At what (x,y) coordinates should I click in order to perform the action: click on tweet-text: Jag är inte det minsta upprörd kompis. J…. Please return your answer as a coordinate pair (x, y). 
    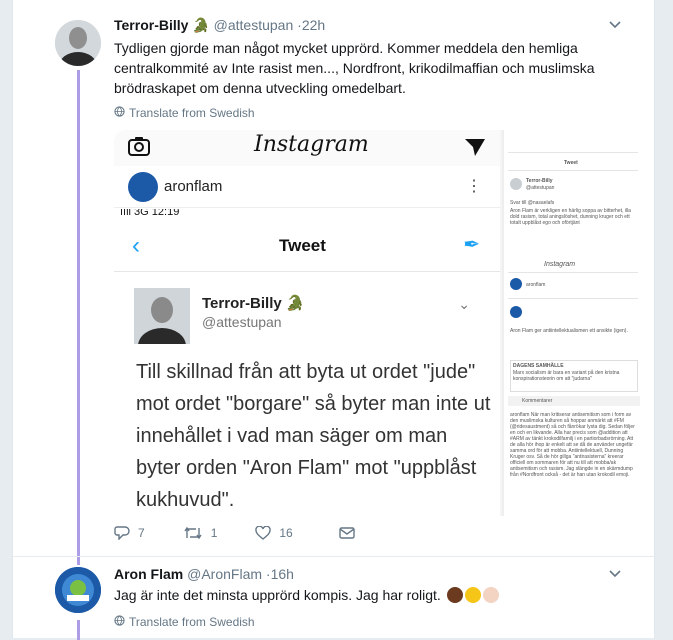
    Looking at the image, I should click on (374, 595).